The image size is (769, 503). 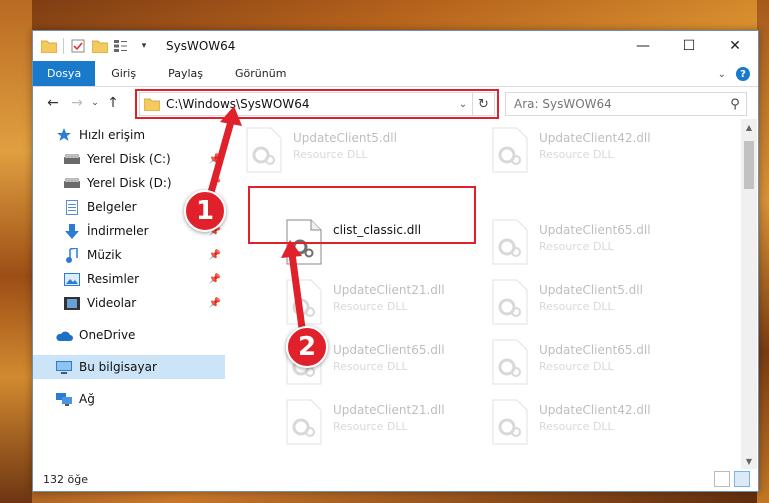 What do you see at coordinates (113, 279) in the screenshot?
I see `sidebar-item-label: Resimler` at bounding box center [113, 279].